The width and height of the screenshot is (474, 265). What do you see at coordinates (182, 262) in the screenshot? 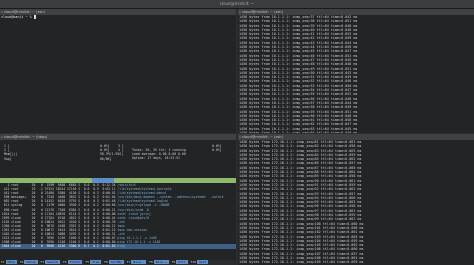
I see `fkey-label: Kill` at bounding box center [182, 262].